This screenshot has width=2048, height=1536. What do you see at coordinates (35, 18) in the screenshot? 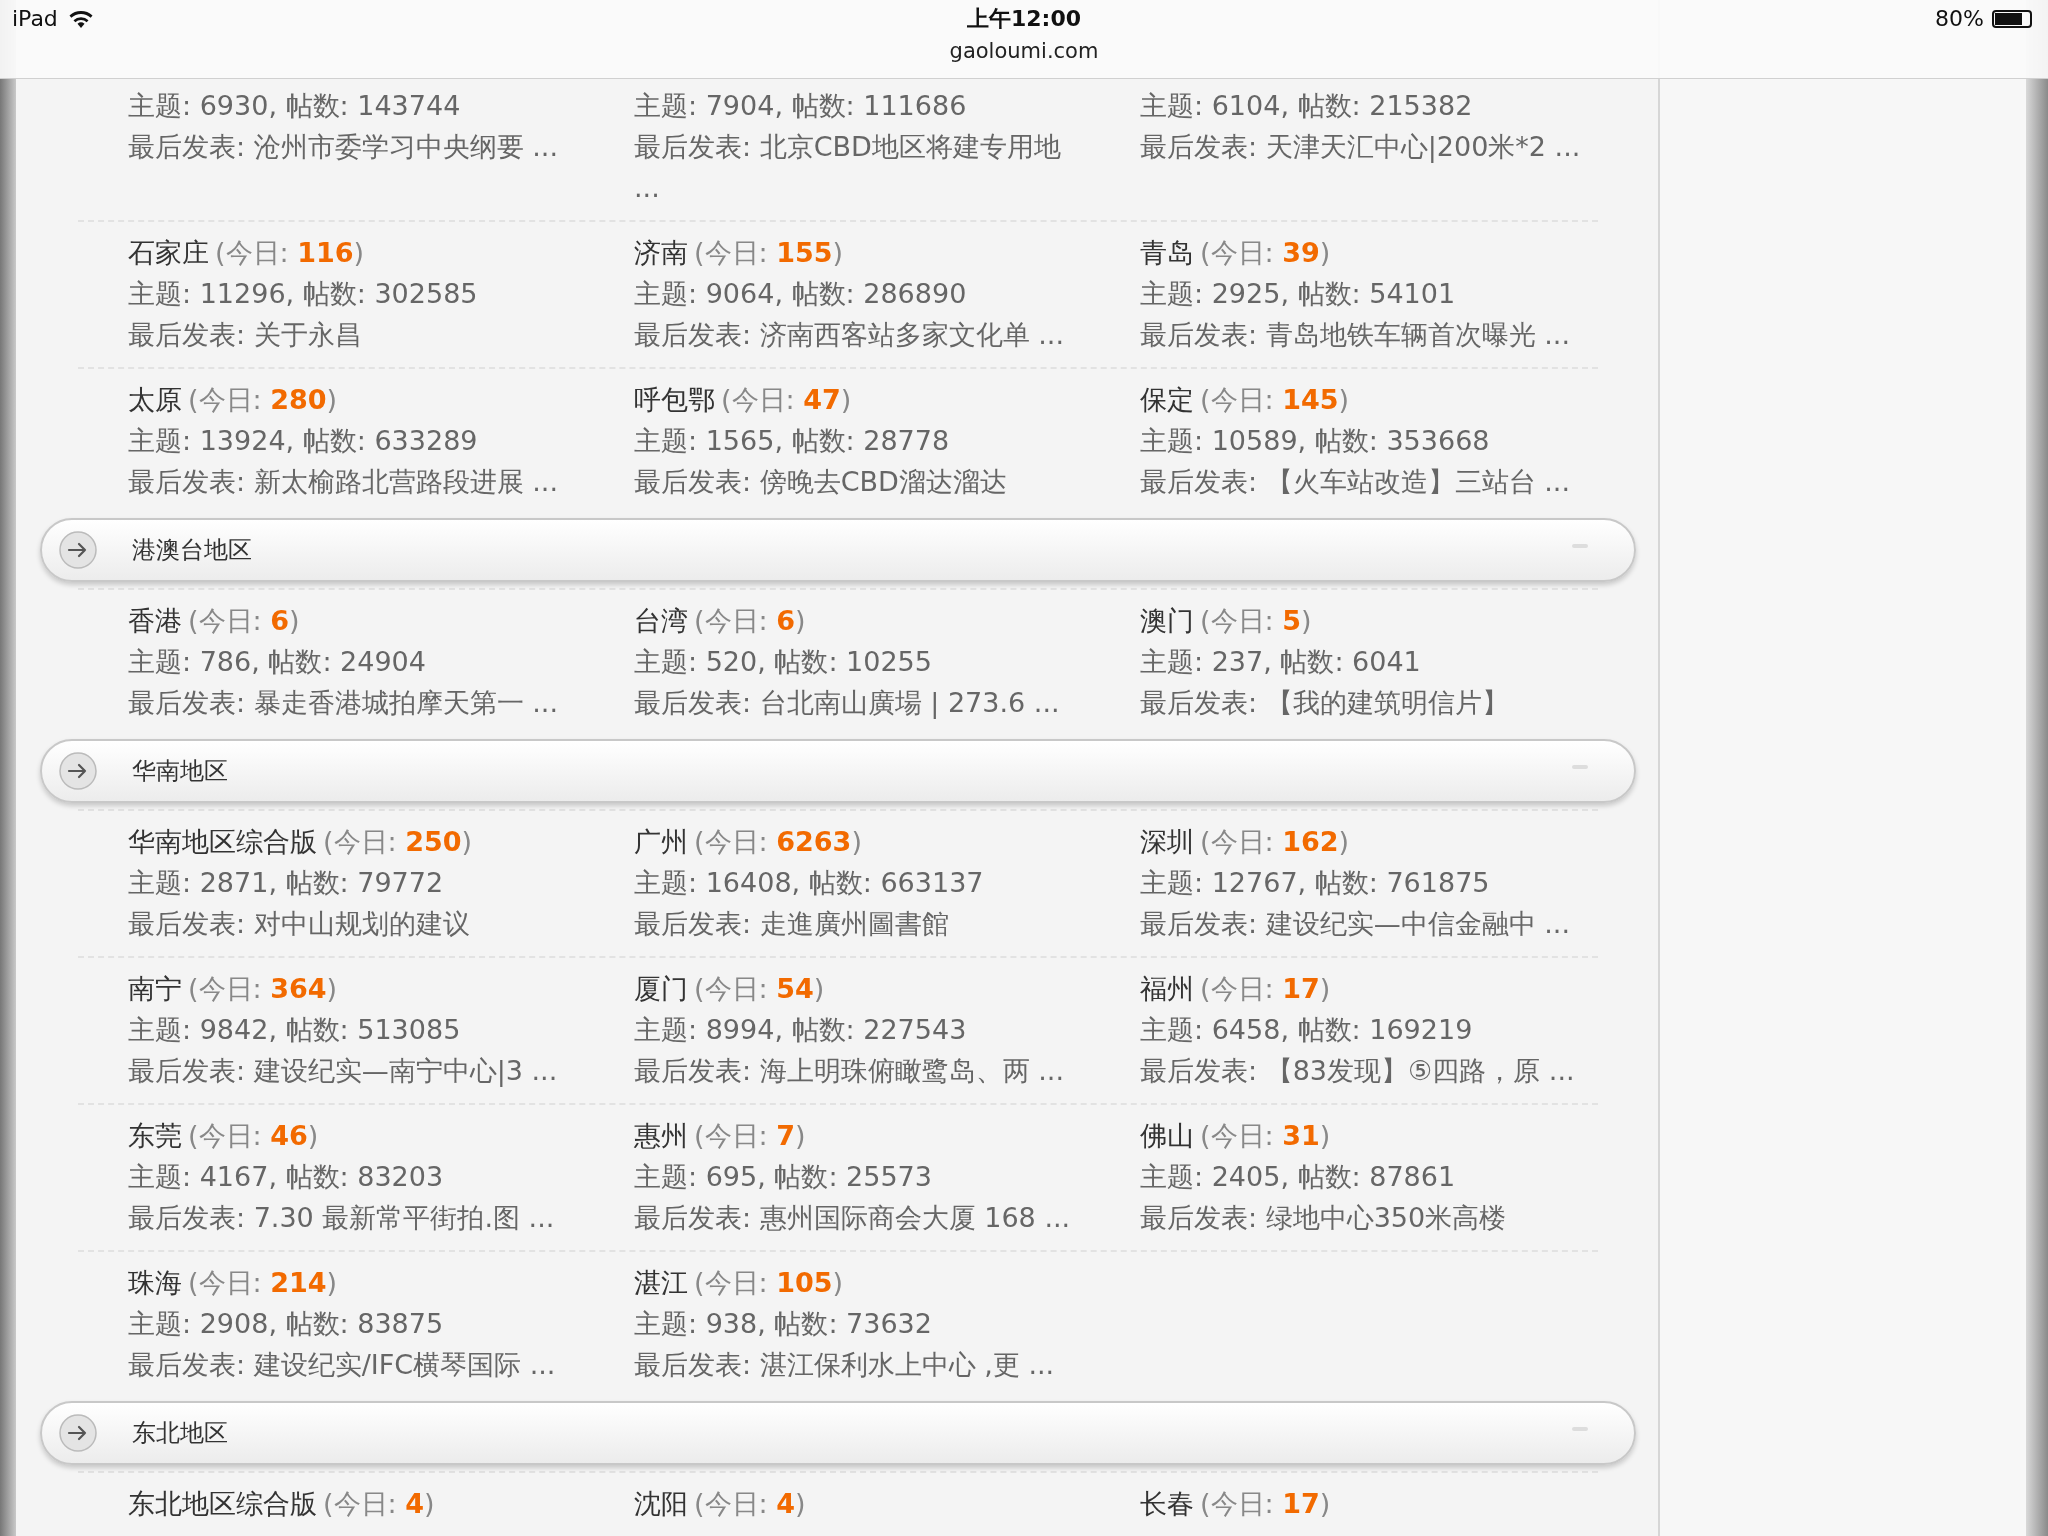
I see `device-name: iPad` at bounding box center [35, 18].